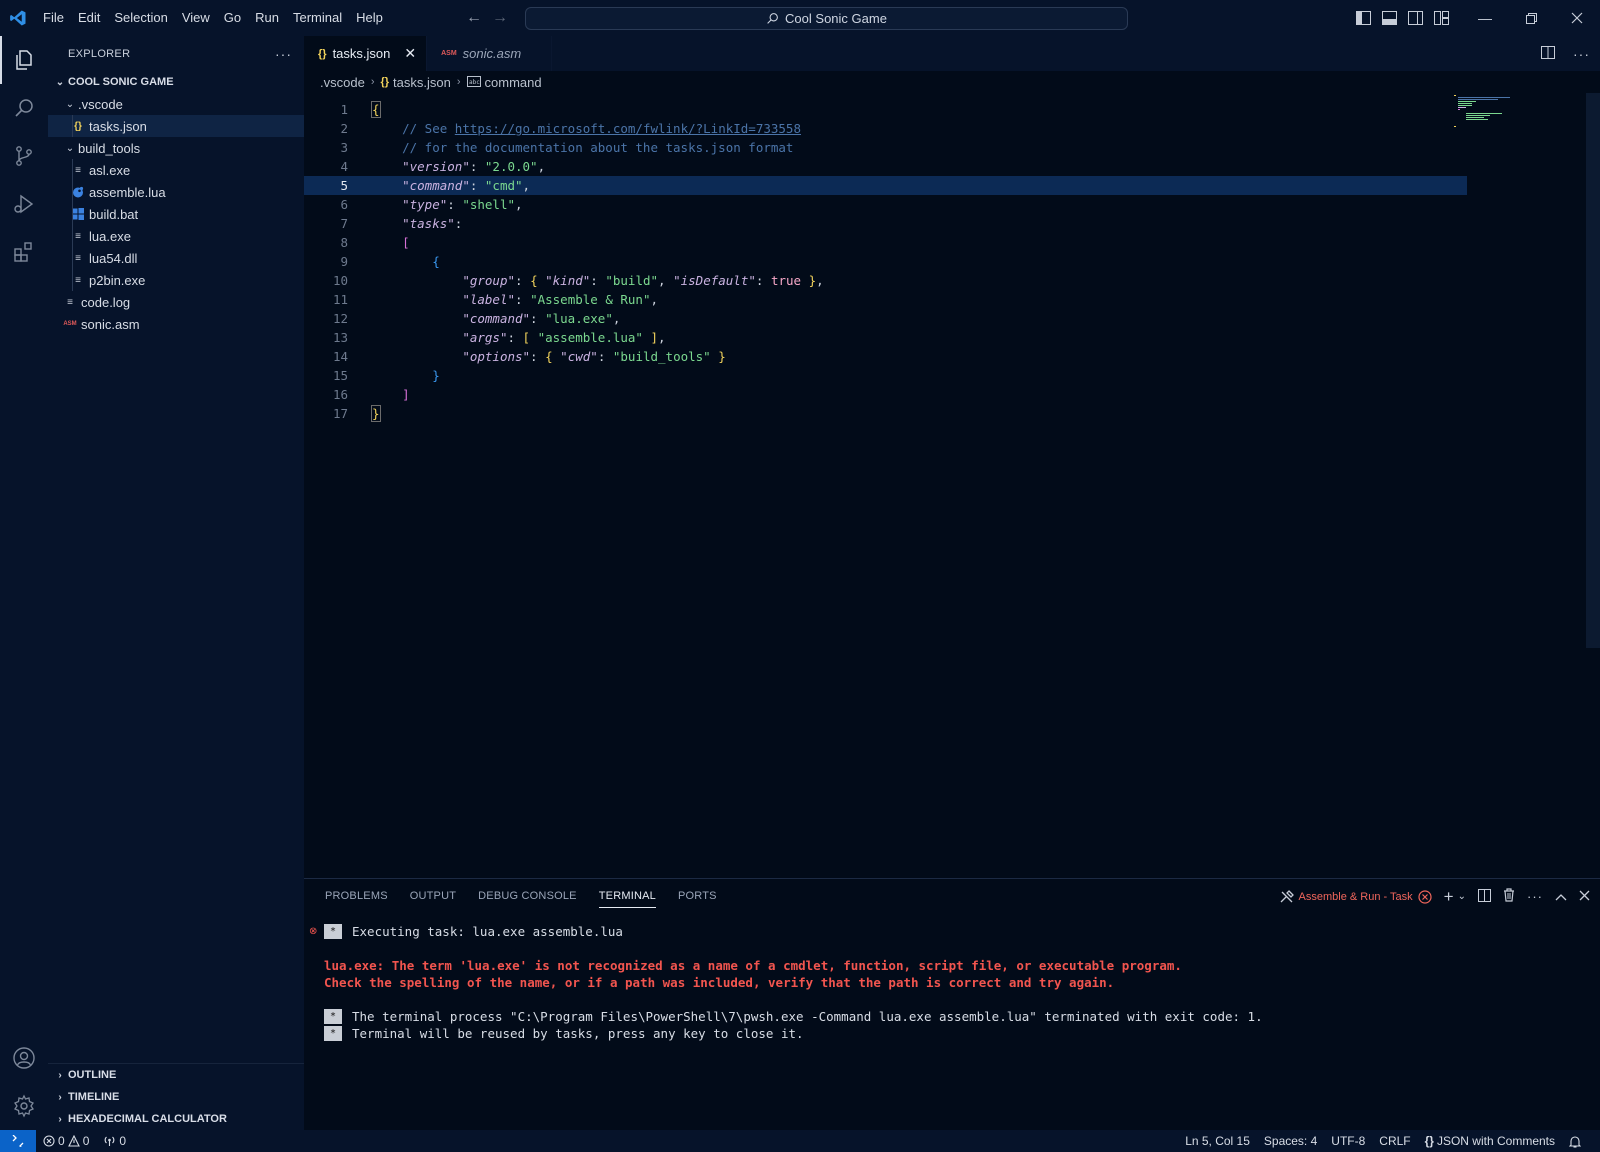 The height and width of the screenshot is (1152, 1600). Describe the element at coordinates (356, 896) in the screenshot. I see `panel-tab-problems: PROBLEMS` at that location.